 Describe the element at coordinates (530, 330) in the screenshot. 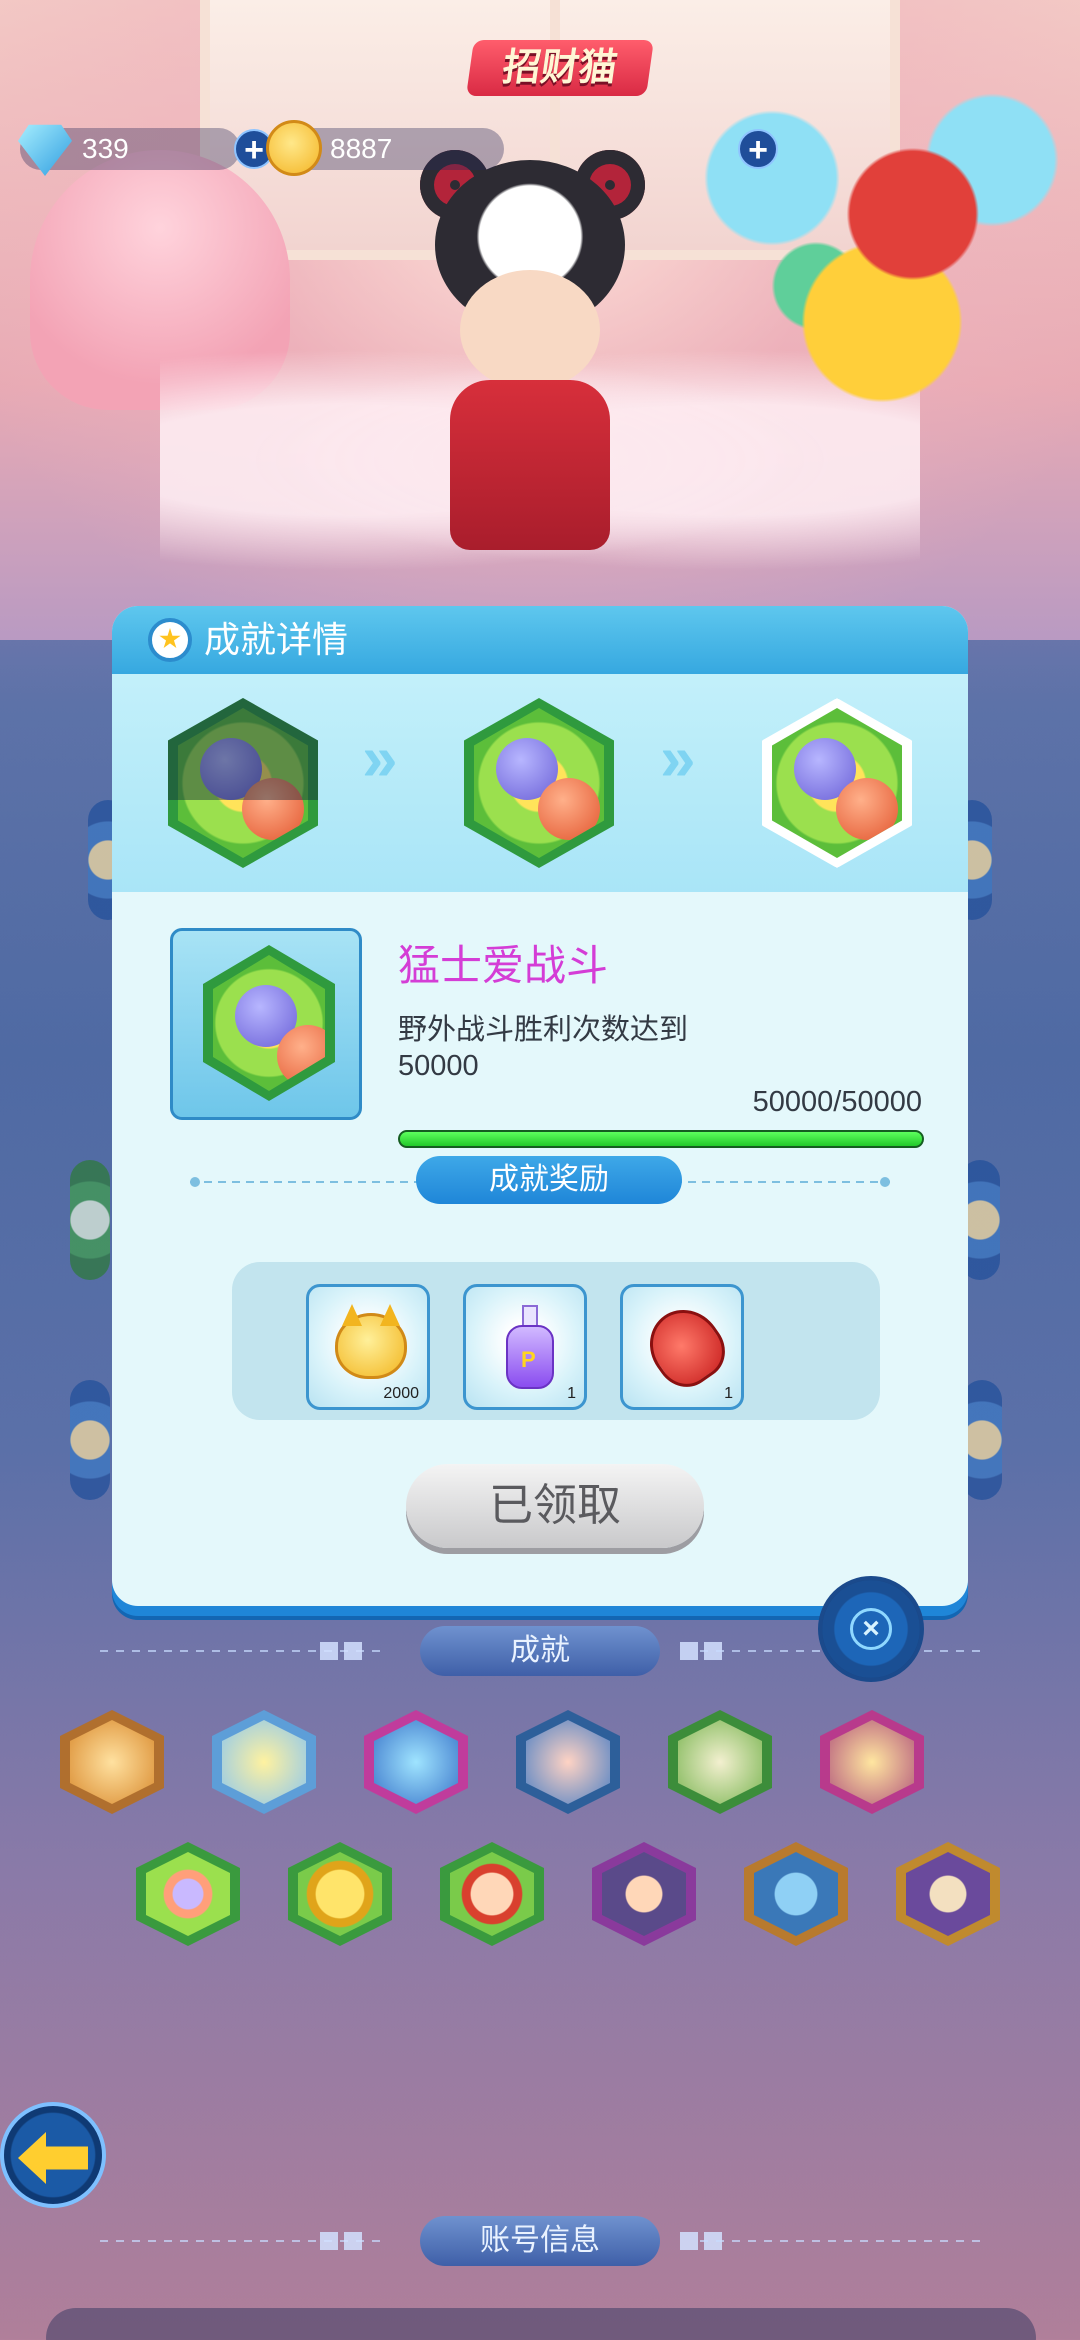

I see `avatar-face` at that location.